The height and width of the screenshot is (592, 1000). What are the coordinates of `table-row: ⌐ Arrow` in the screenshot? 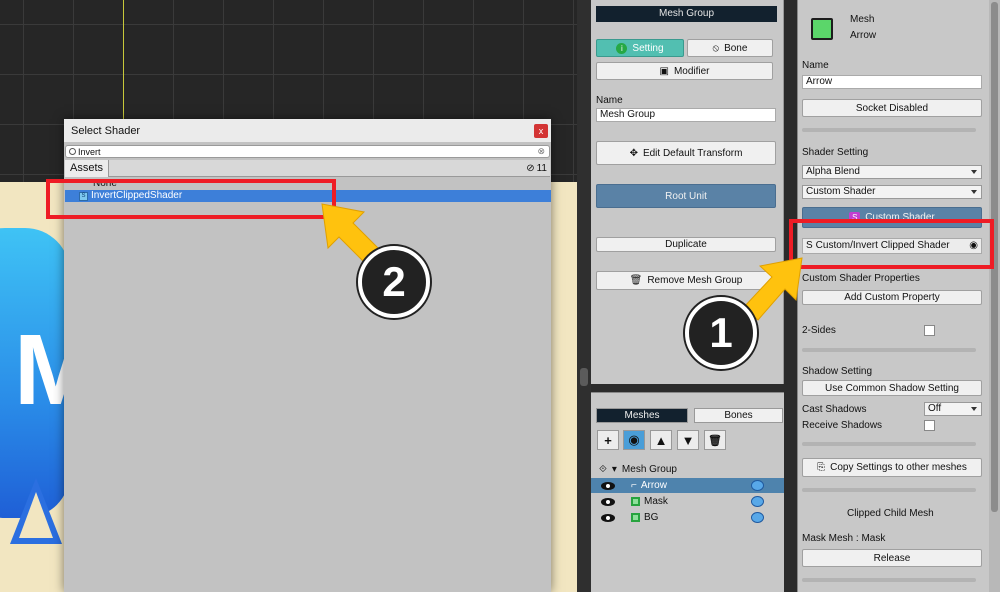 It's located at (687, 485).